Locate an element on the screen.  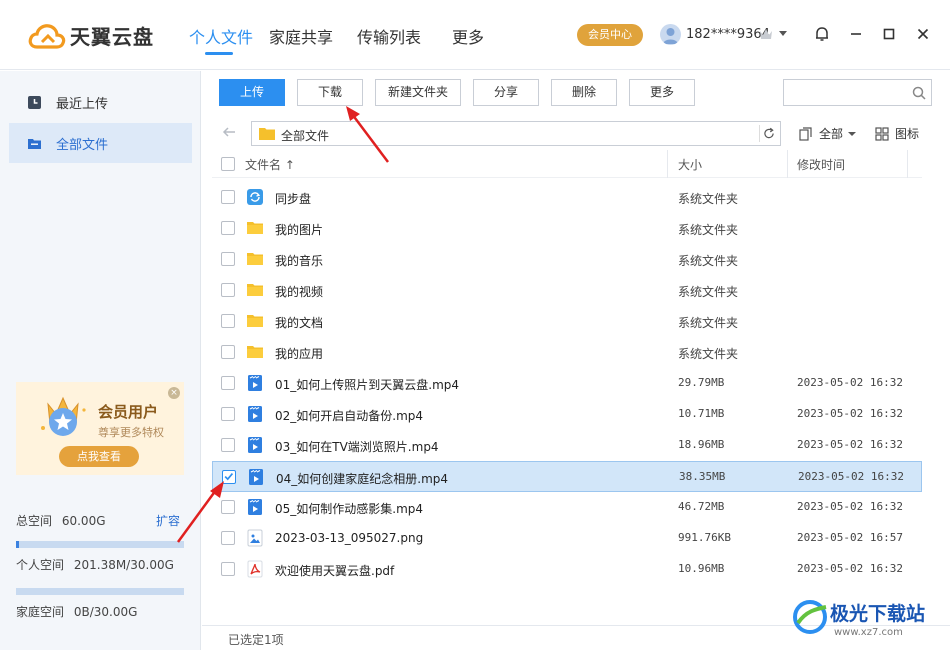
family-space-bar is located at coordinates (100, 591).